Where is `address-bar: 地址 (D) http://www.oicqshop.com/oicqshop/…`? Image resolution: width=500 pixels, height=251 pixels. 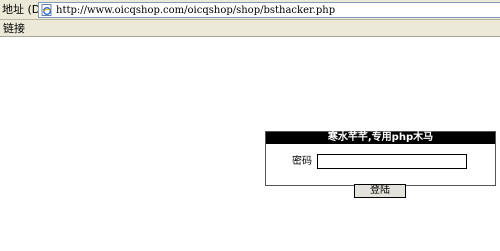 address-bar: 地址 (D) http://www.oicqshop.com/oicqshop/… is located at coordinates (250, 10).